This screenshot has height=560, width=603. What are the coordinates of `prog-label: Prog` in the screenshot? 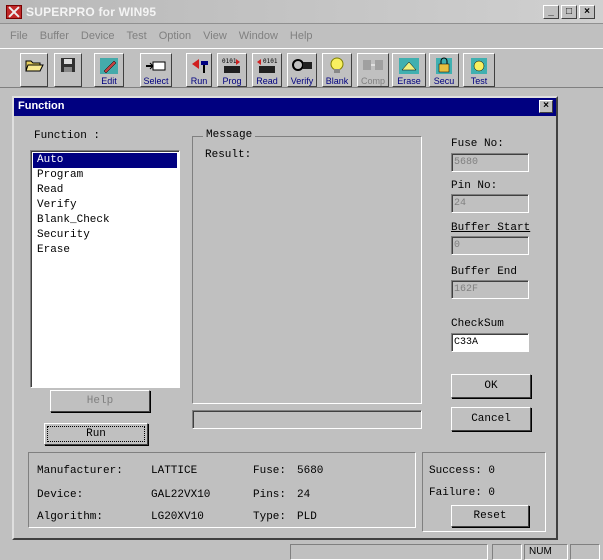 It's located at (232, 81).